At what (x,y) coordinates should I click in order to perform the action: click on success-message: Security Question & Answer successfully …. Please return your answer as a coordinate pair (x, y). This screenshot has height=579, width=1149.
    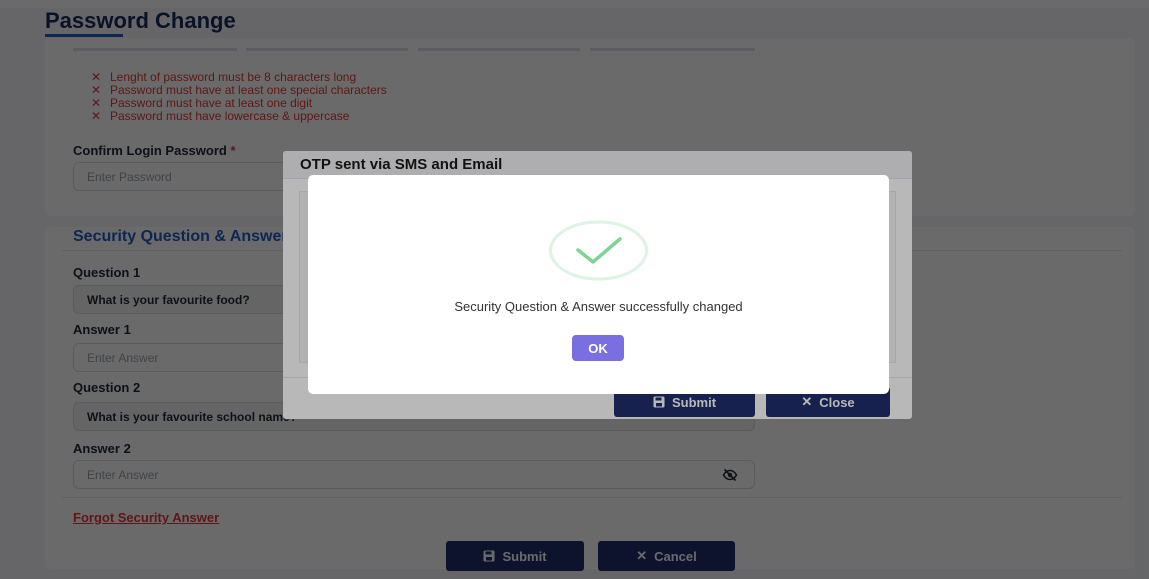
    Looking at the image, I should click on (598, 306).